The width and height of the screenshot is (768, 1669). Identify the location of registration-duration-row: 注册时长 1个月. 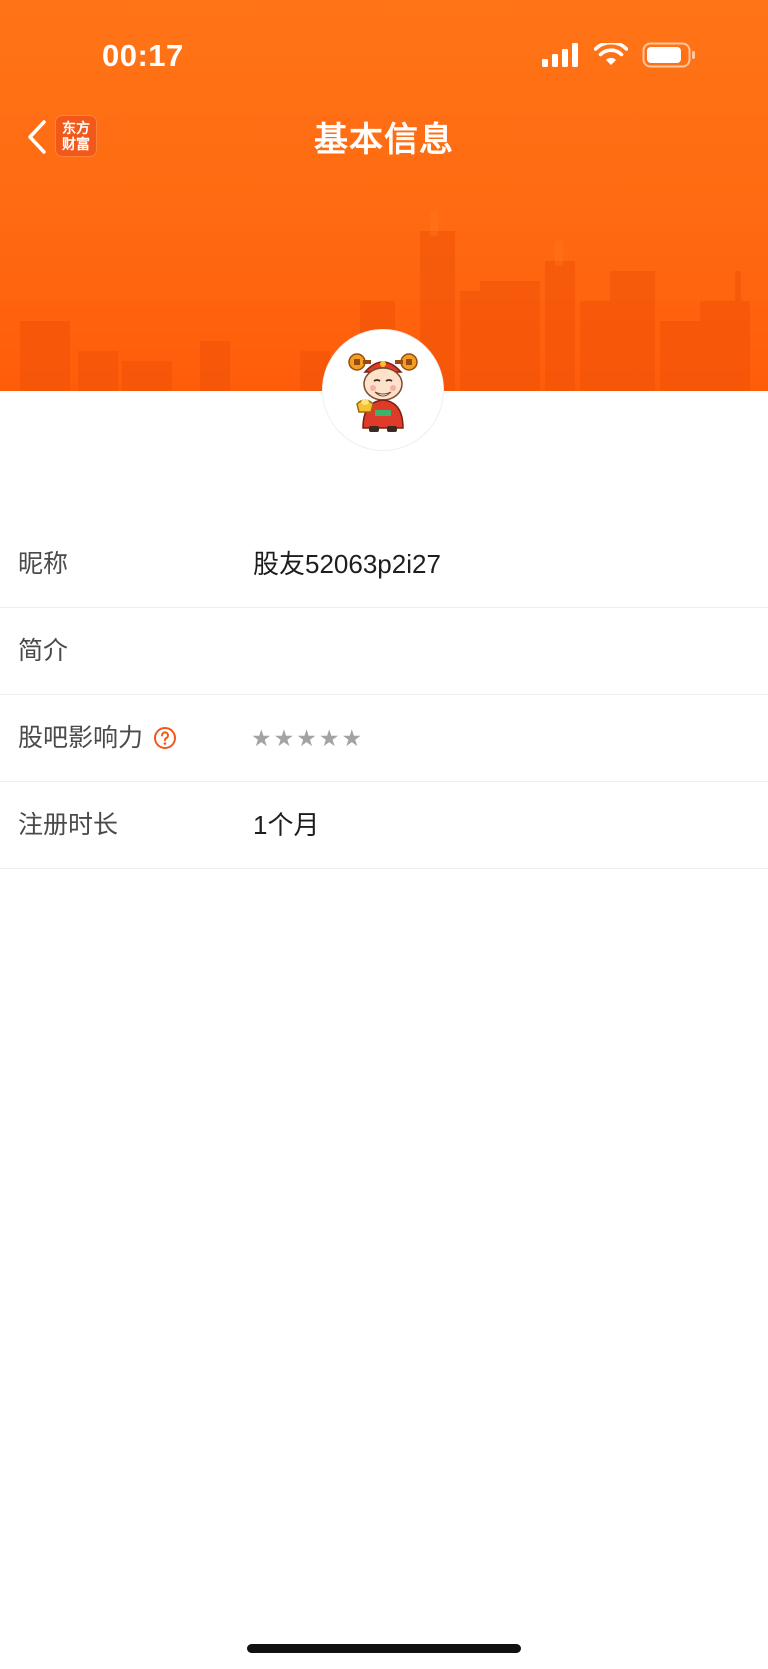
(384, 825).